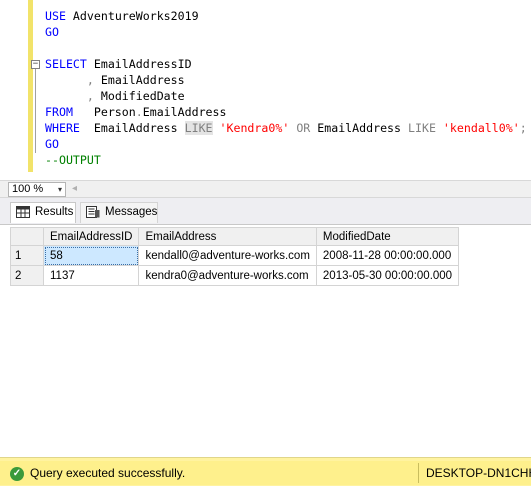  I want to click on tab-results: Results, so click(43, 212).